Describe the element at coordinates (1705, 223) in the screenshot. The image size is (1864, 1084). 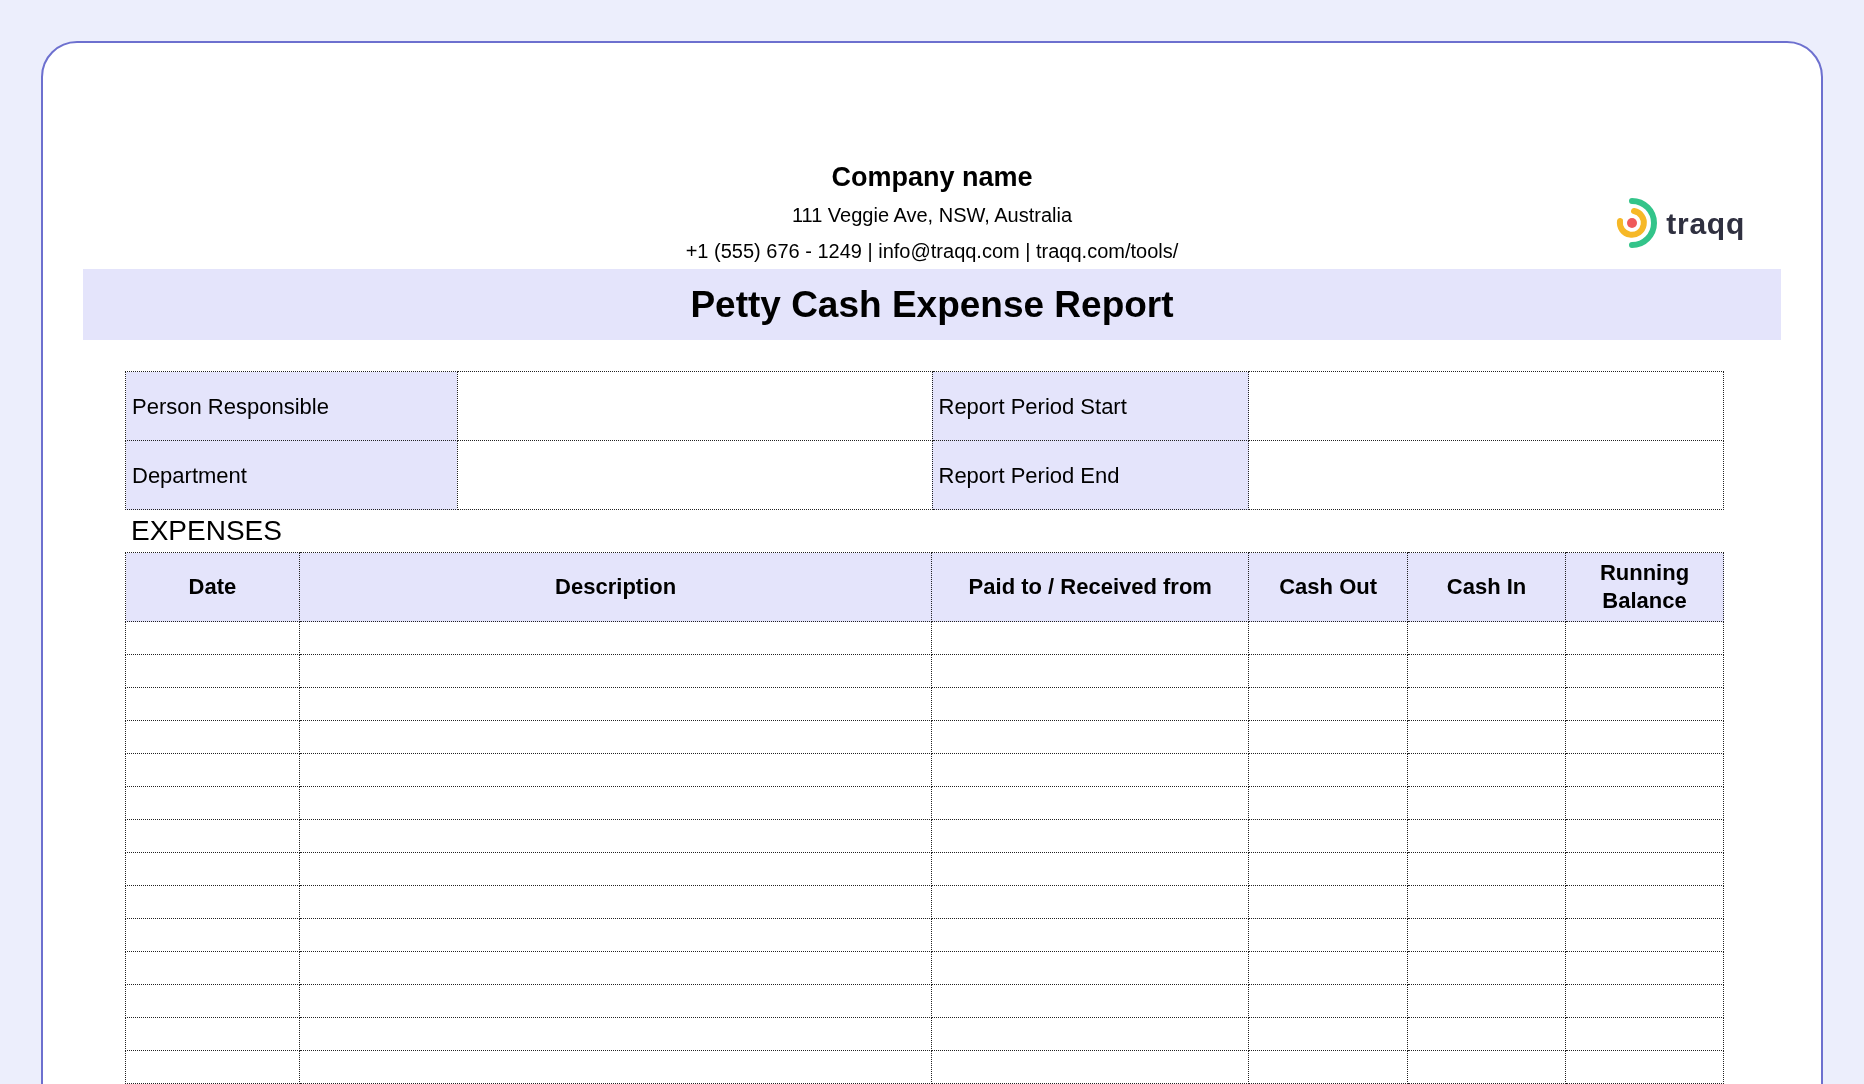
I see `logo-text: traqq` at that location.